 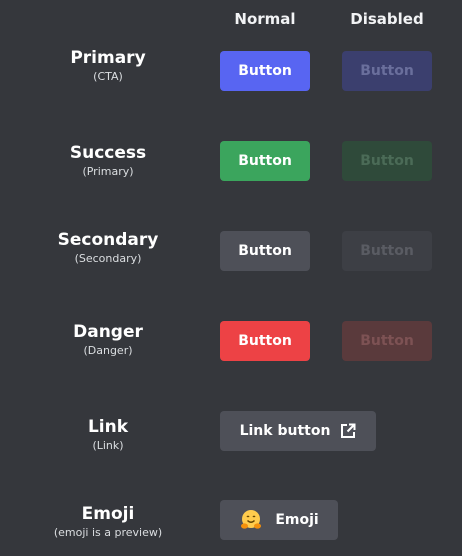 What do you see at coordinates (348, 431) in the screenshot?
I see `external-link-icon` at bounding box center [348, 431].